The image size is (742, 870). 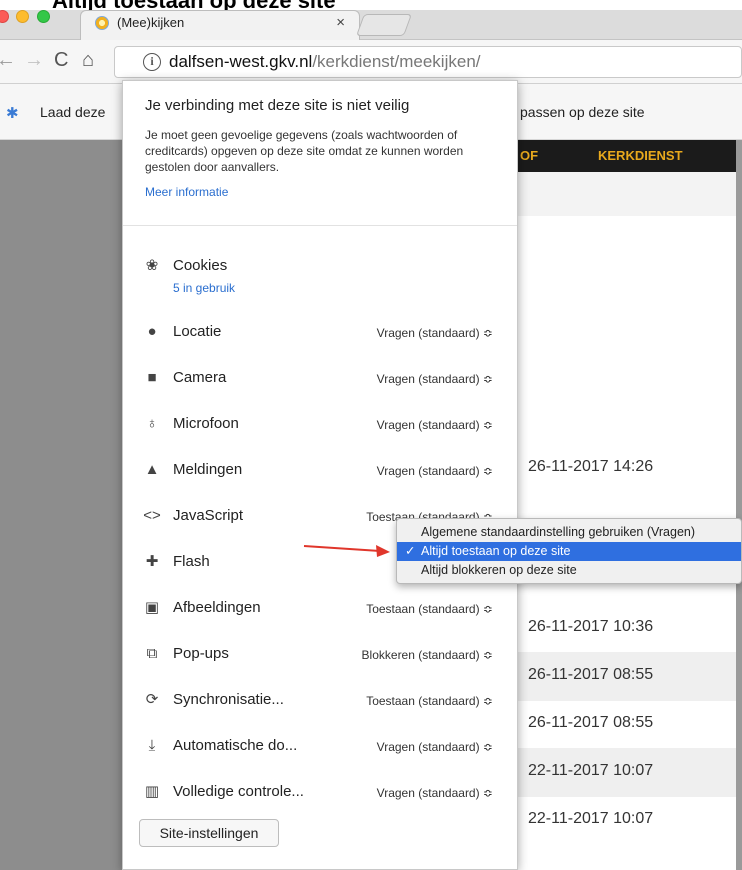 What do you see at coordinates (61, 505) in the screenshot?
I see `page-left-margin` at bounding box center [61, 505].